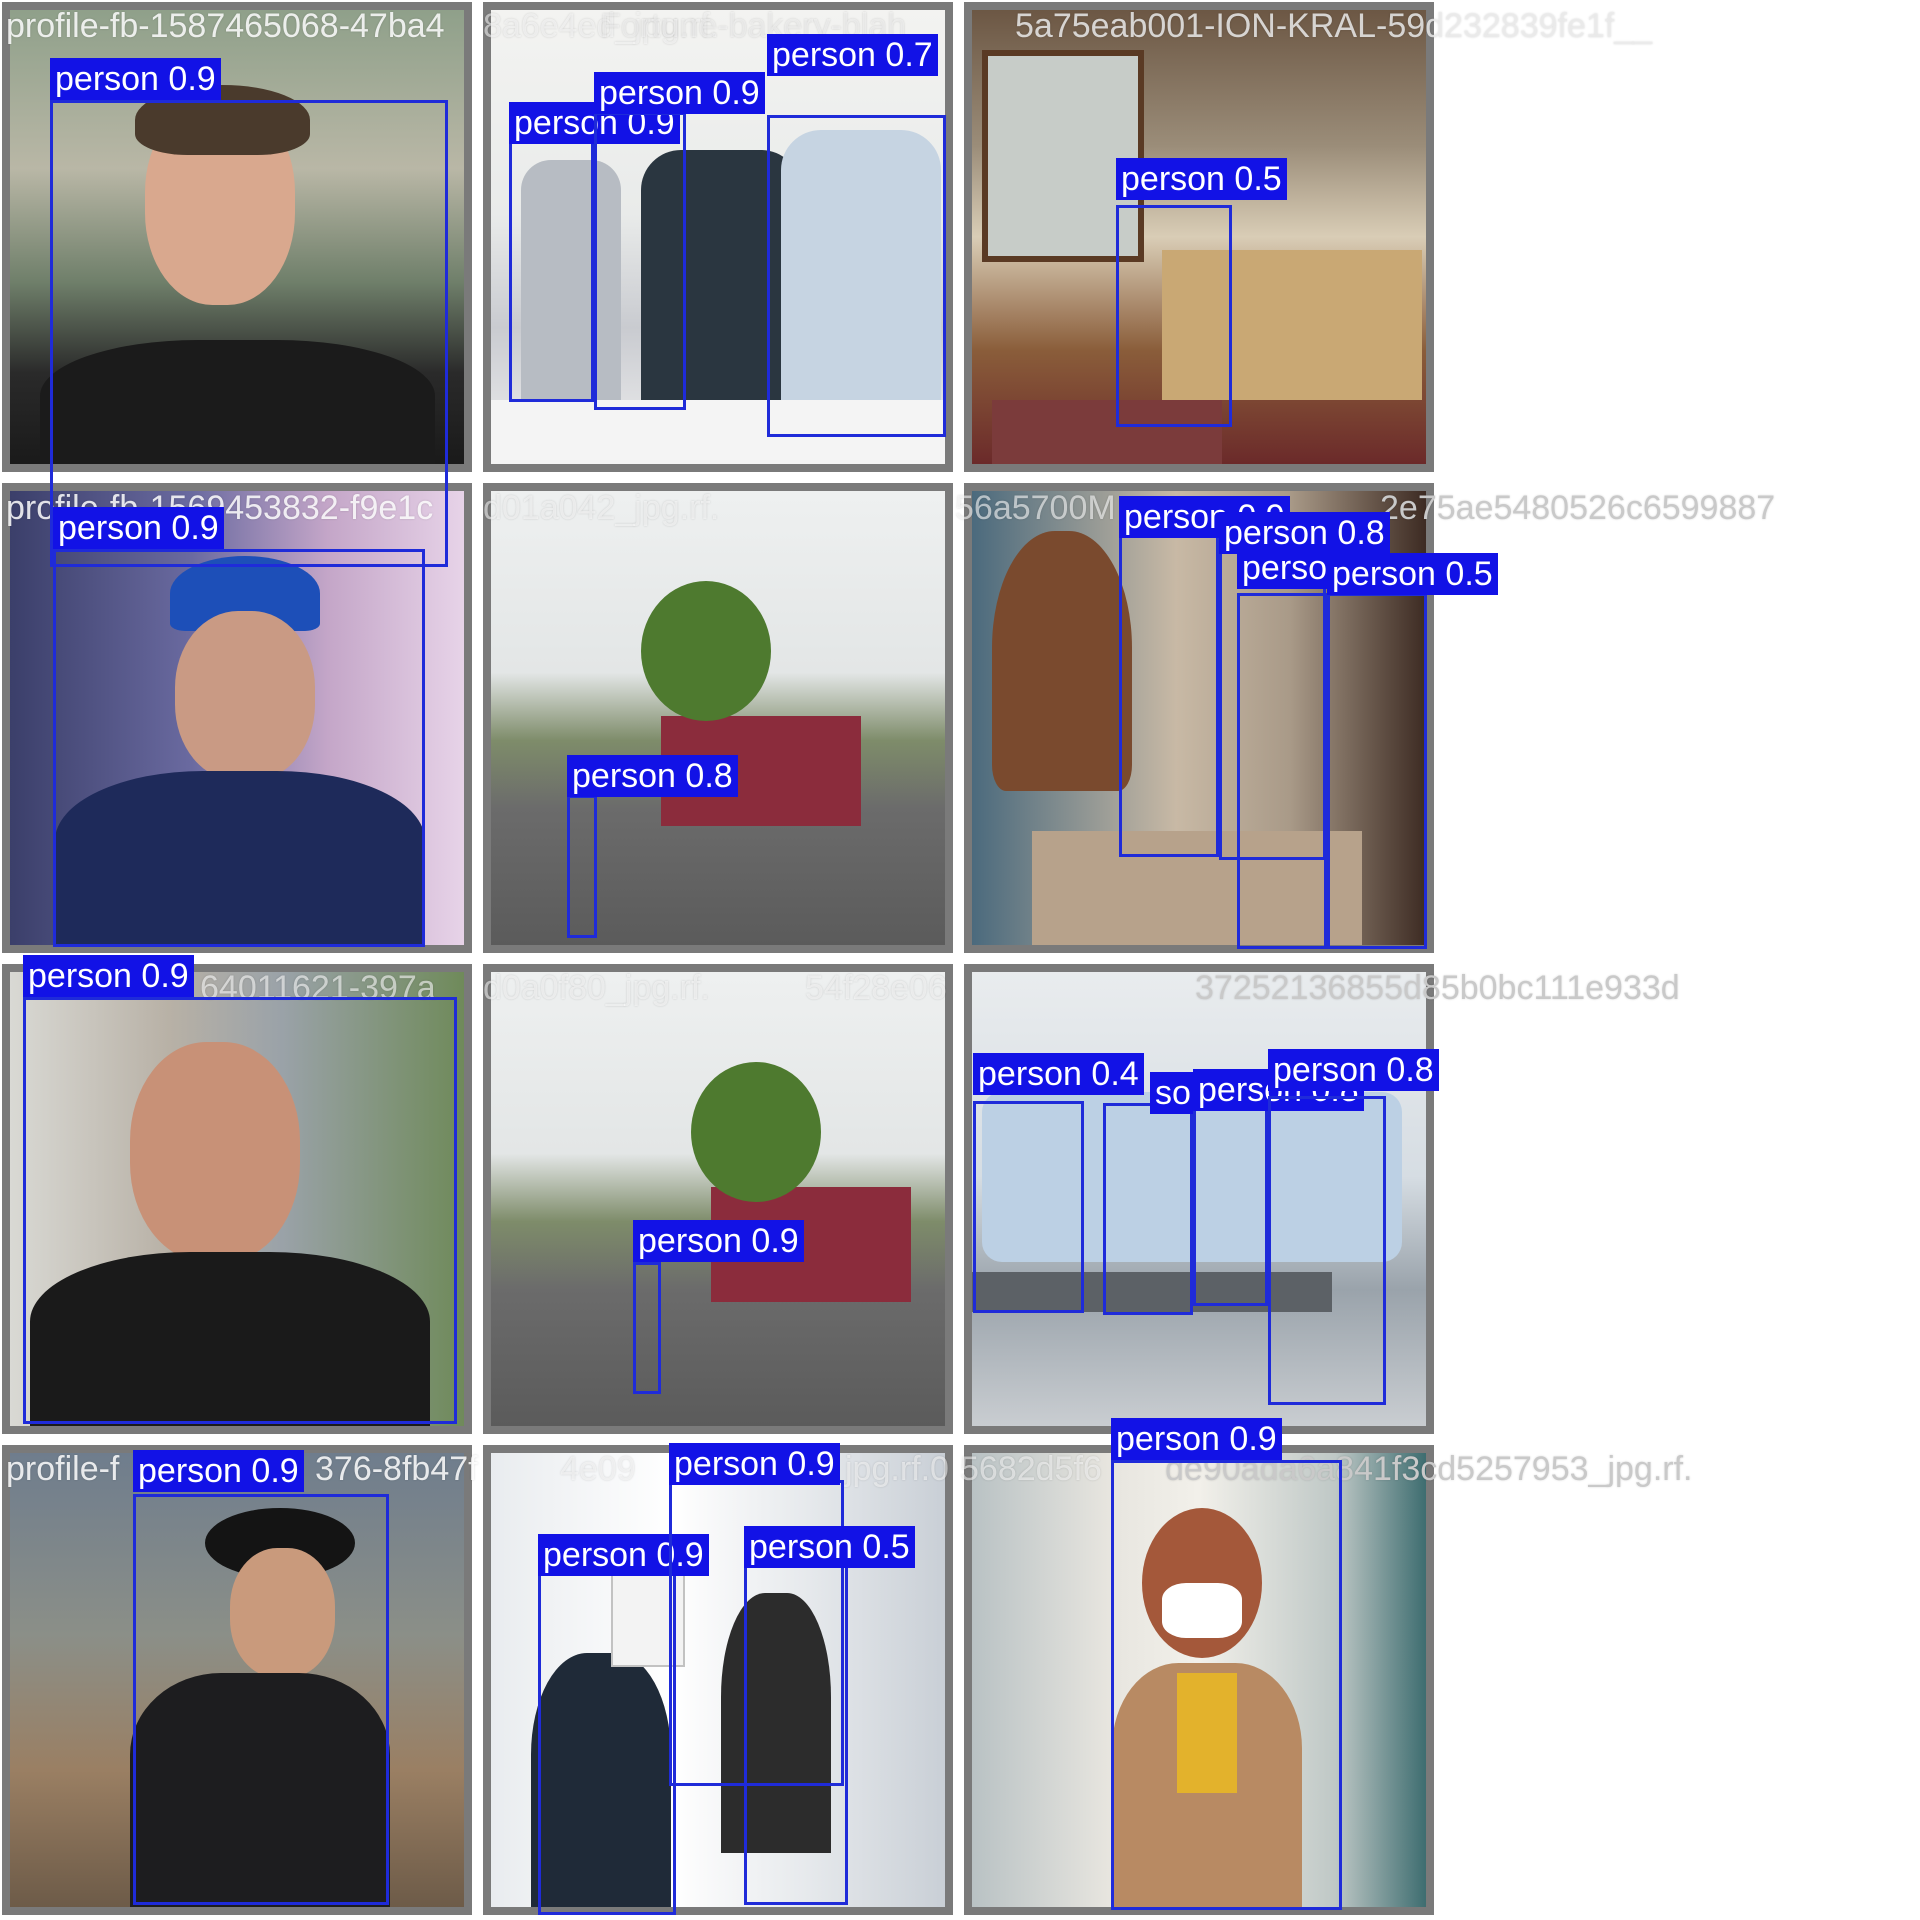 The height and width of the screenshot is (1920, 1920). What do you see at coordinates (1334, 26) in the screenshot?
I see `filename-label: 5a75eab001-ION-KRAL-59d232839fe1f__` at bounding box center [1334, 26].